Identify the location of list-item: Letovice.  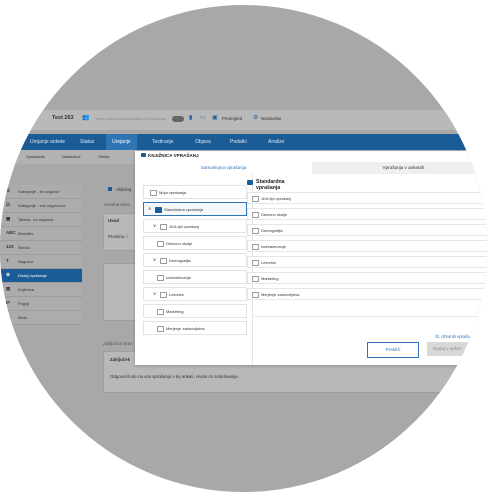
(367, 262).